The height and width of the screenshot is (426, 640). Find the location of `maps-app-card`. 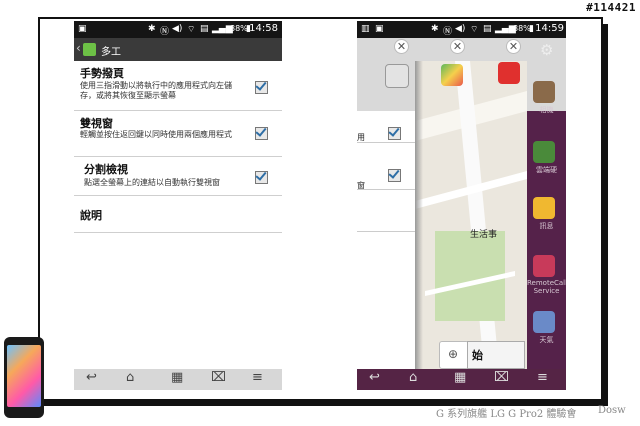

maps-app-card is located at coordinates (471, 220).